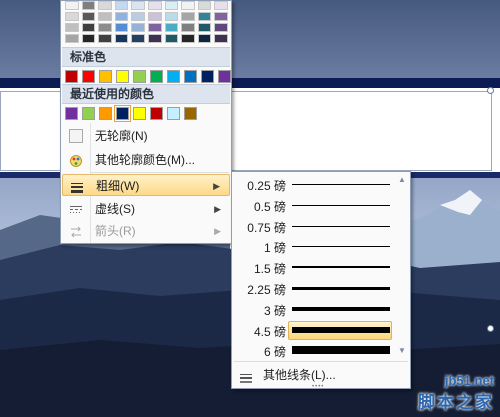 This screenshot has height=417, width=500. Describe the element at coordinates (146, 231) in the screenshot. I see `arrows-item: 箭头(R) ▶` at that location.